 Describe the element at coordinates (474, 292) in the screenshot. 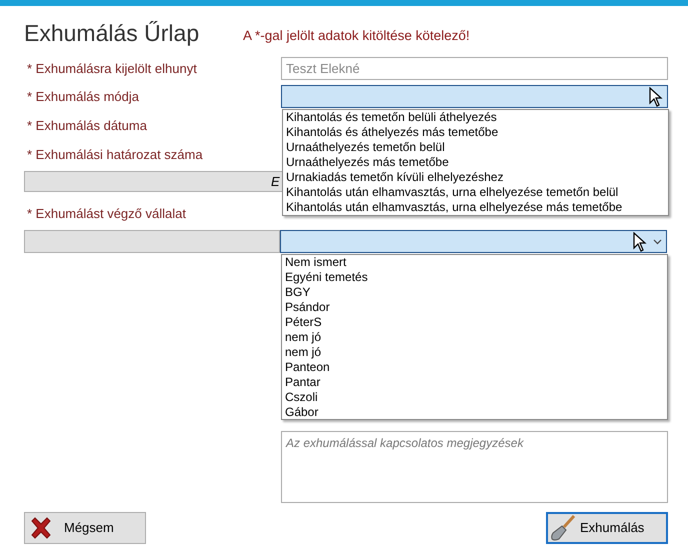

I see `dropdown-option: BGY` at that location.